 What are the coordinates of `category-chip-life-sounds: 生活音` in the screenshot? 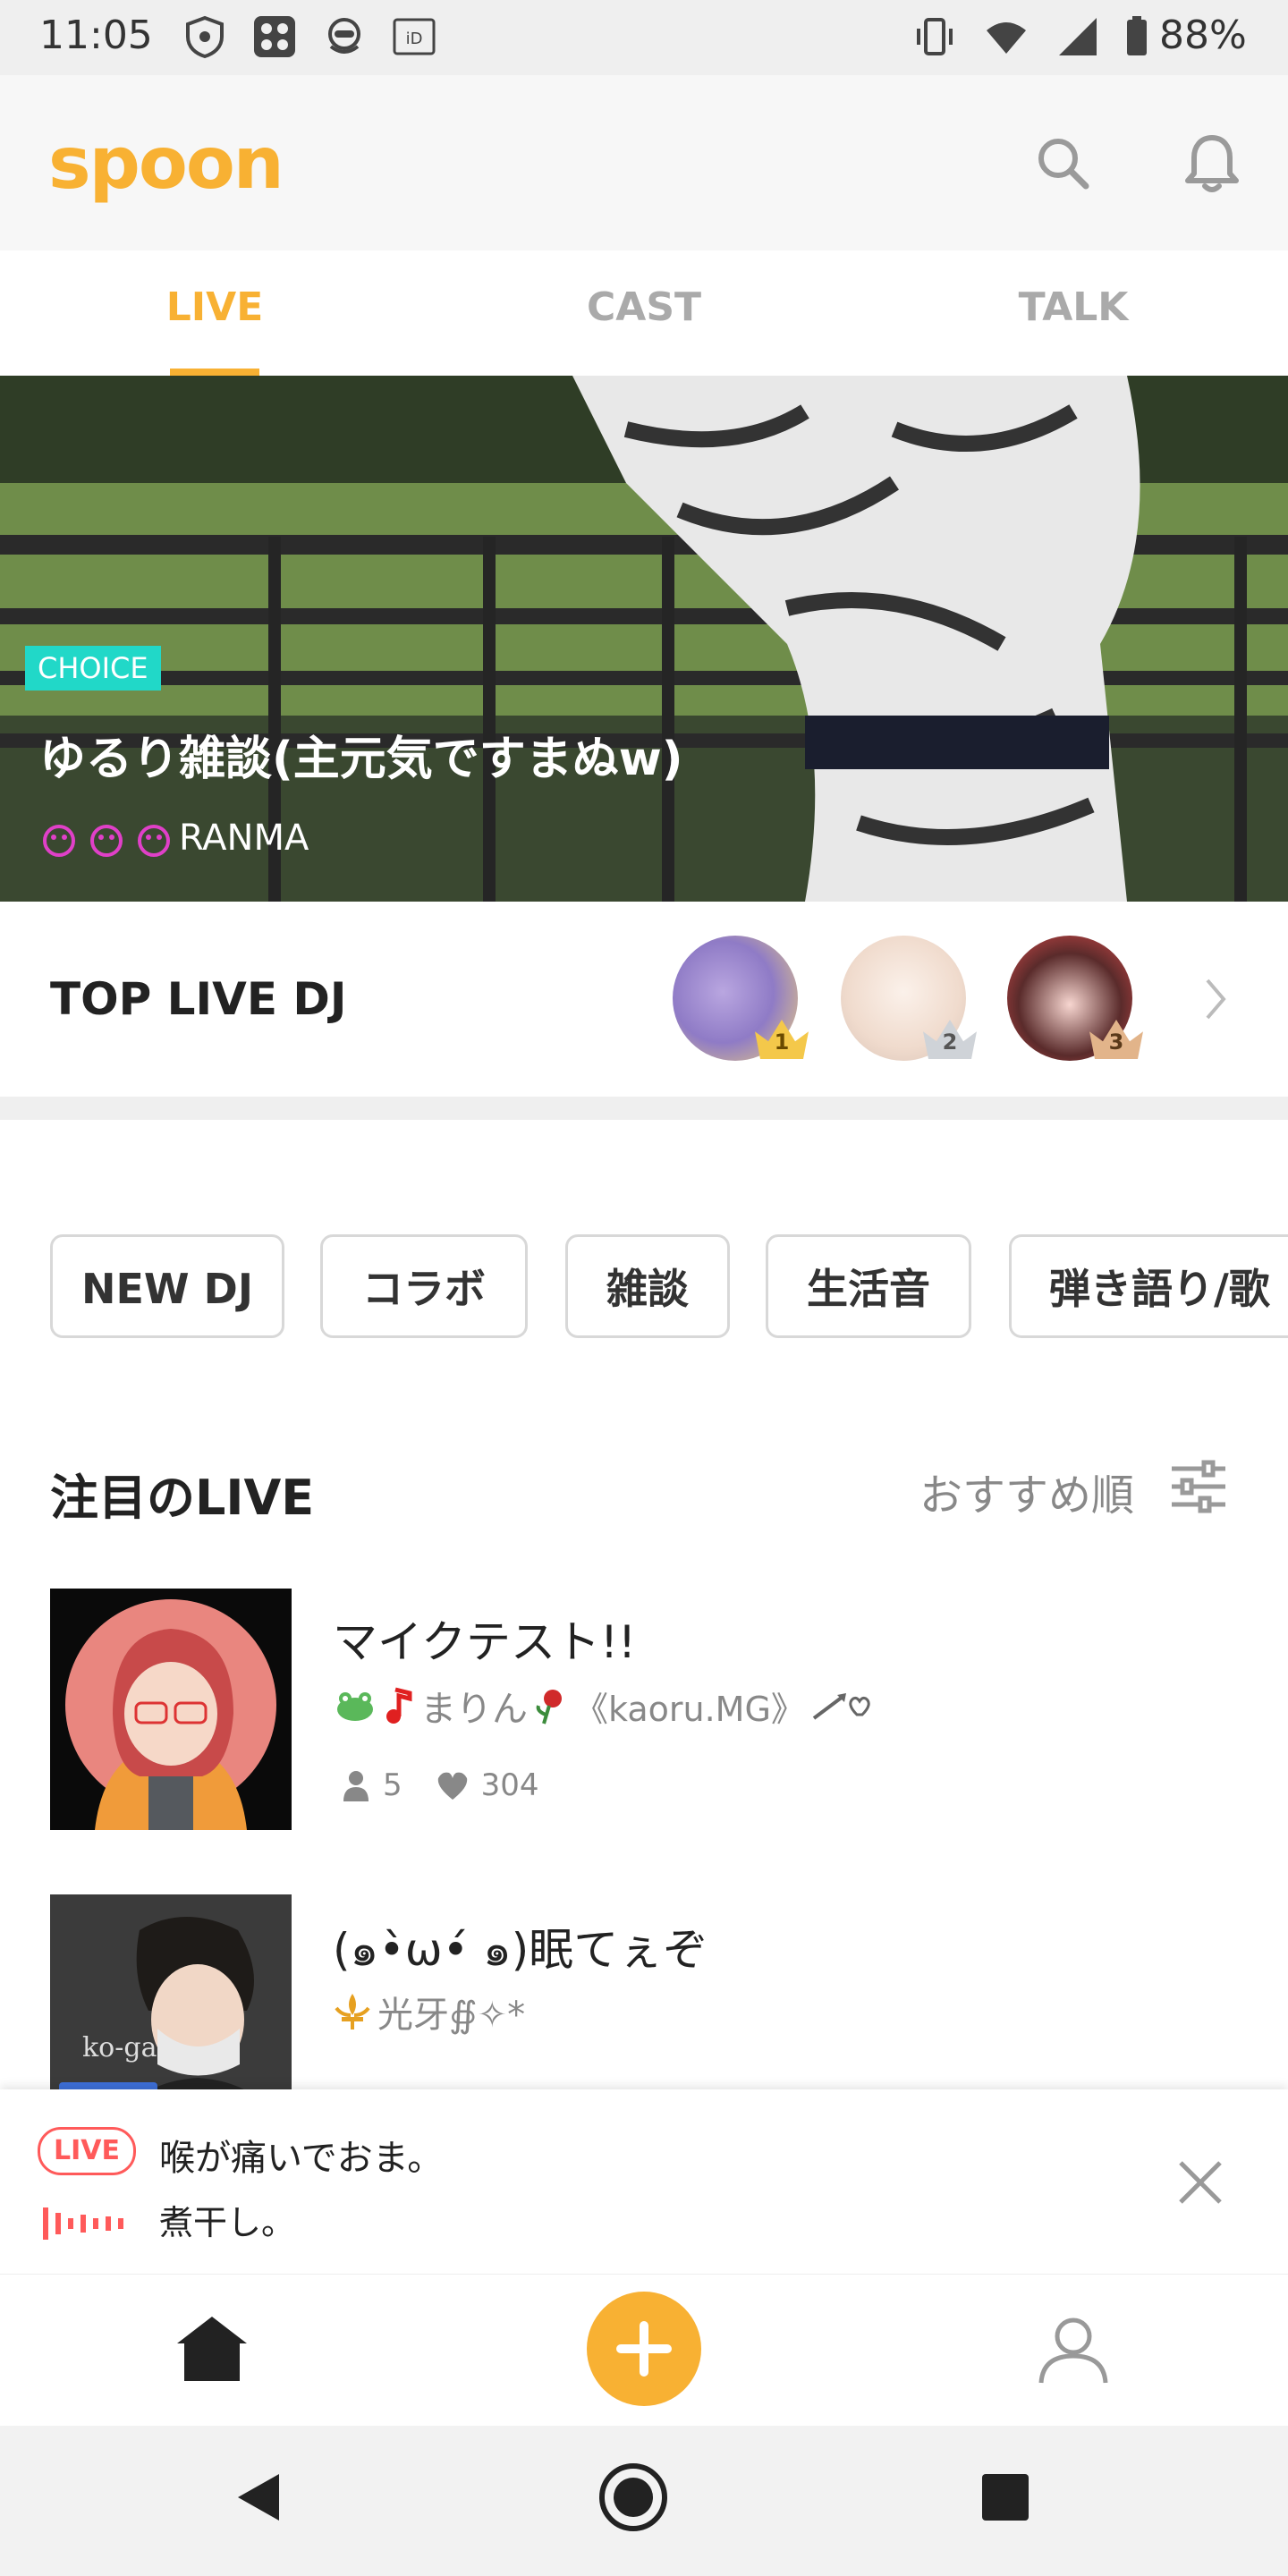 It's located at (868, 1286).